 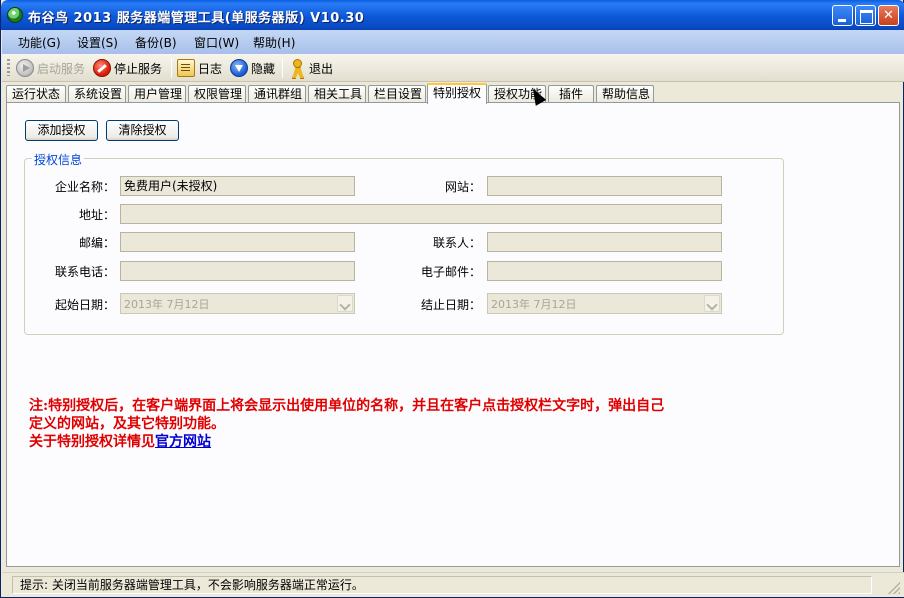 I want to click on log-button: 日志, so click(x=199, y=68).